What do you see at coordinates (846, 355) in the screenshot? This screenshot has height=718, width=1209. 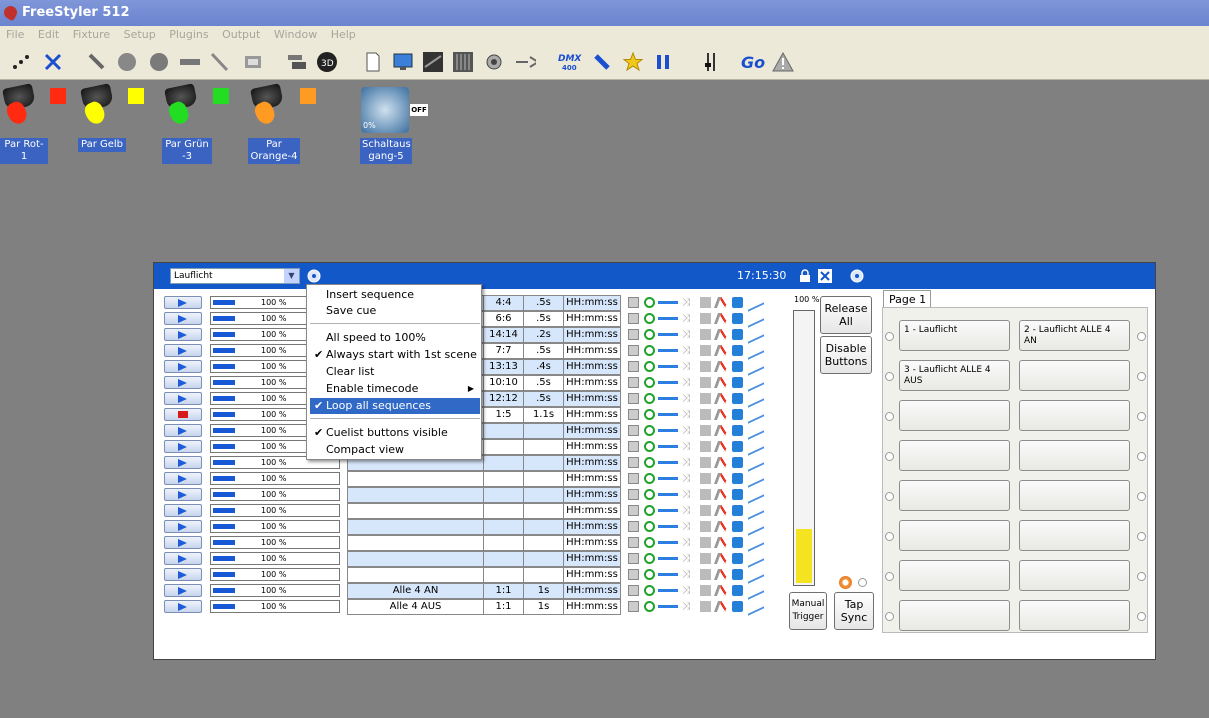 I see `disable-buttons-button: Disable Buttons` at bounding box center [846, 355].